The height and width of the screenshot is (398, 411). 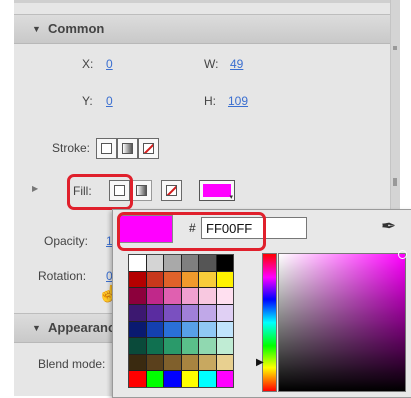 I want to click on color-selector-handle, so click(x=402, y=254).